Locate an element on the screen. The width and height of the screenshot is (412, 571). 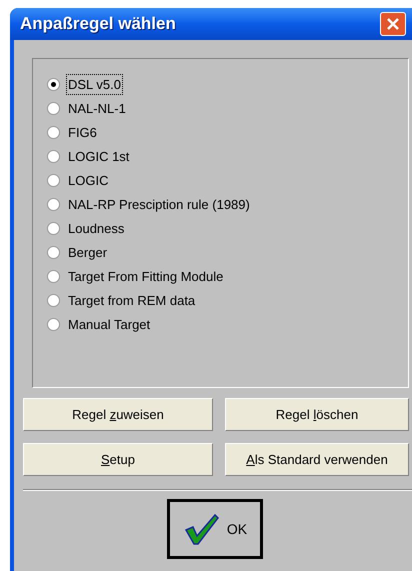
rule-radio: Target from REM data is located at coordinates (227, 300).